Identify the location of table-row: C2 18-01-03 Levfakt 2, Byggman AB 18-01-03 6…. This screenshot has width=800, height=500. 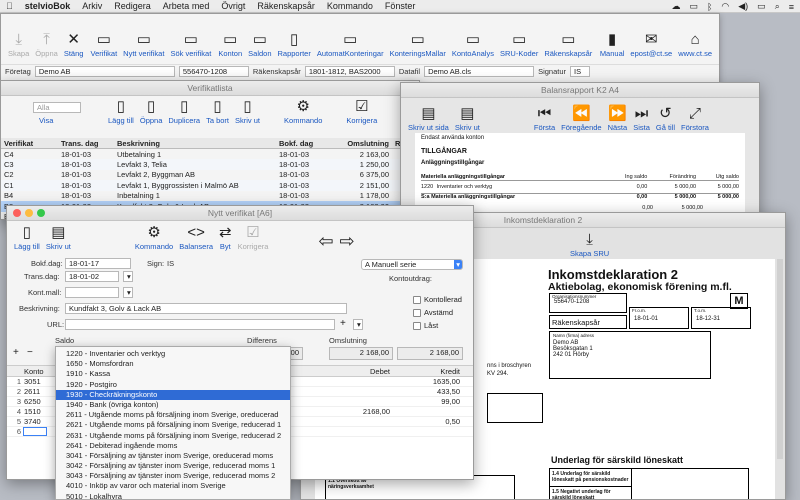
(210, 175).